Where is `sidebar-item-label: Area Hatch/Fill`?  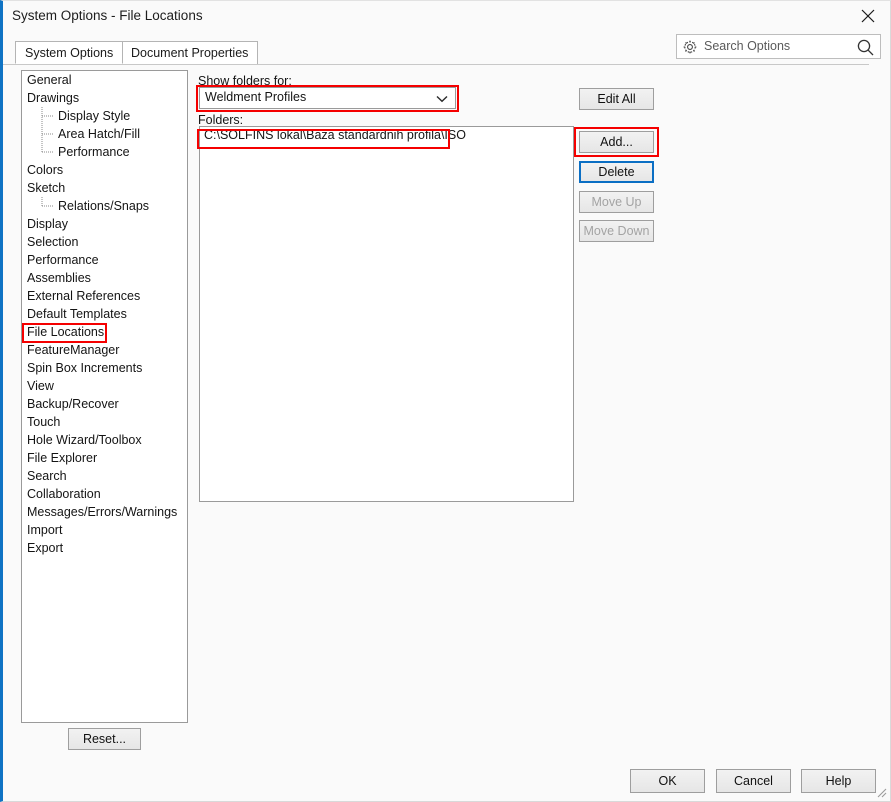 sidebar-item-label: Area Hatch/Fill is located at coordinates (99, 134).